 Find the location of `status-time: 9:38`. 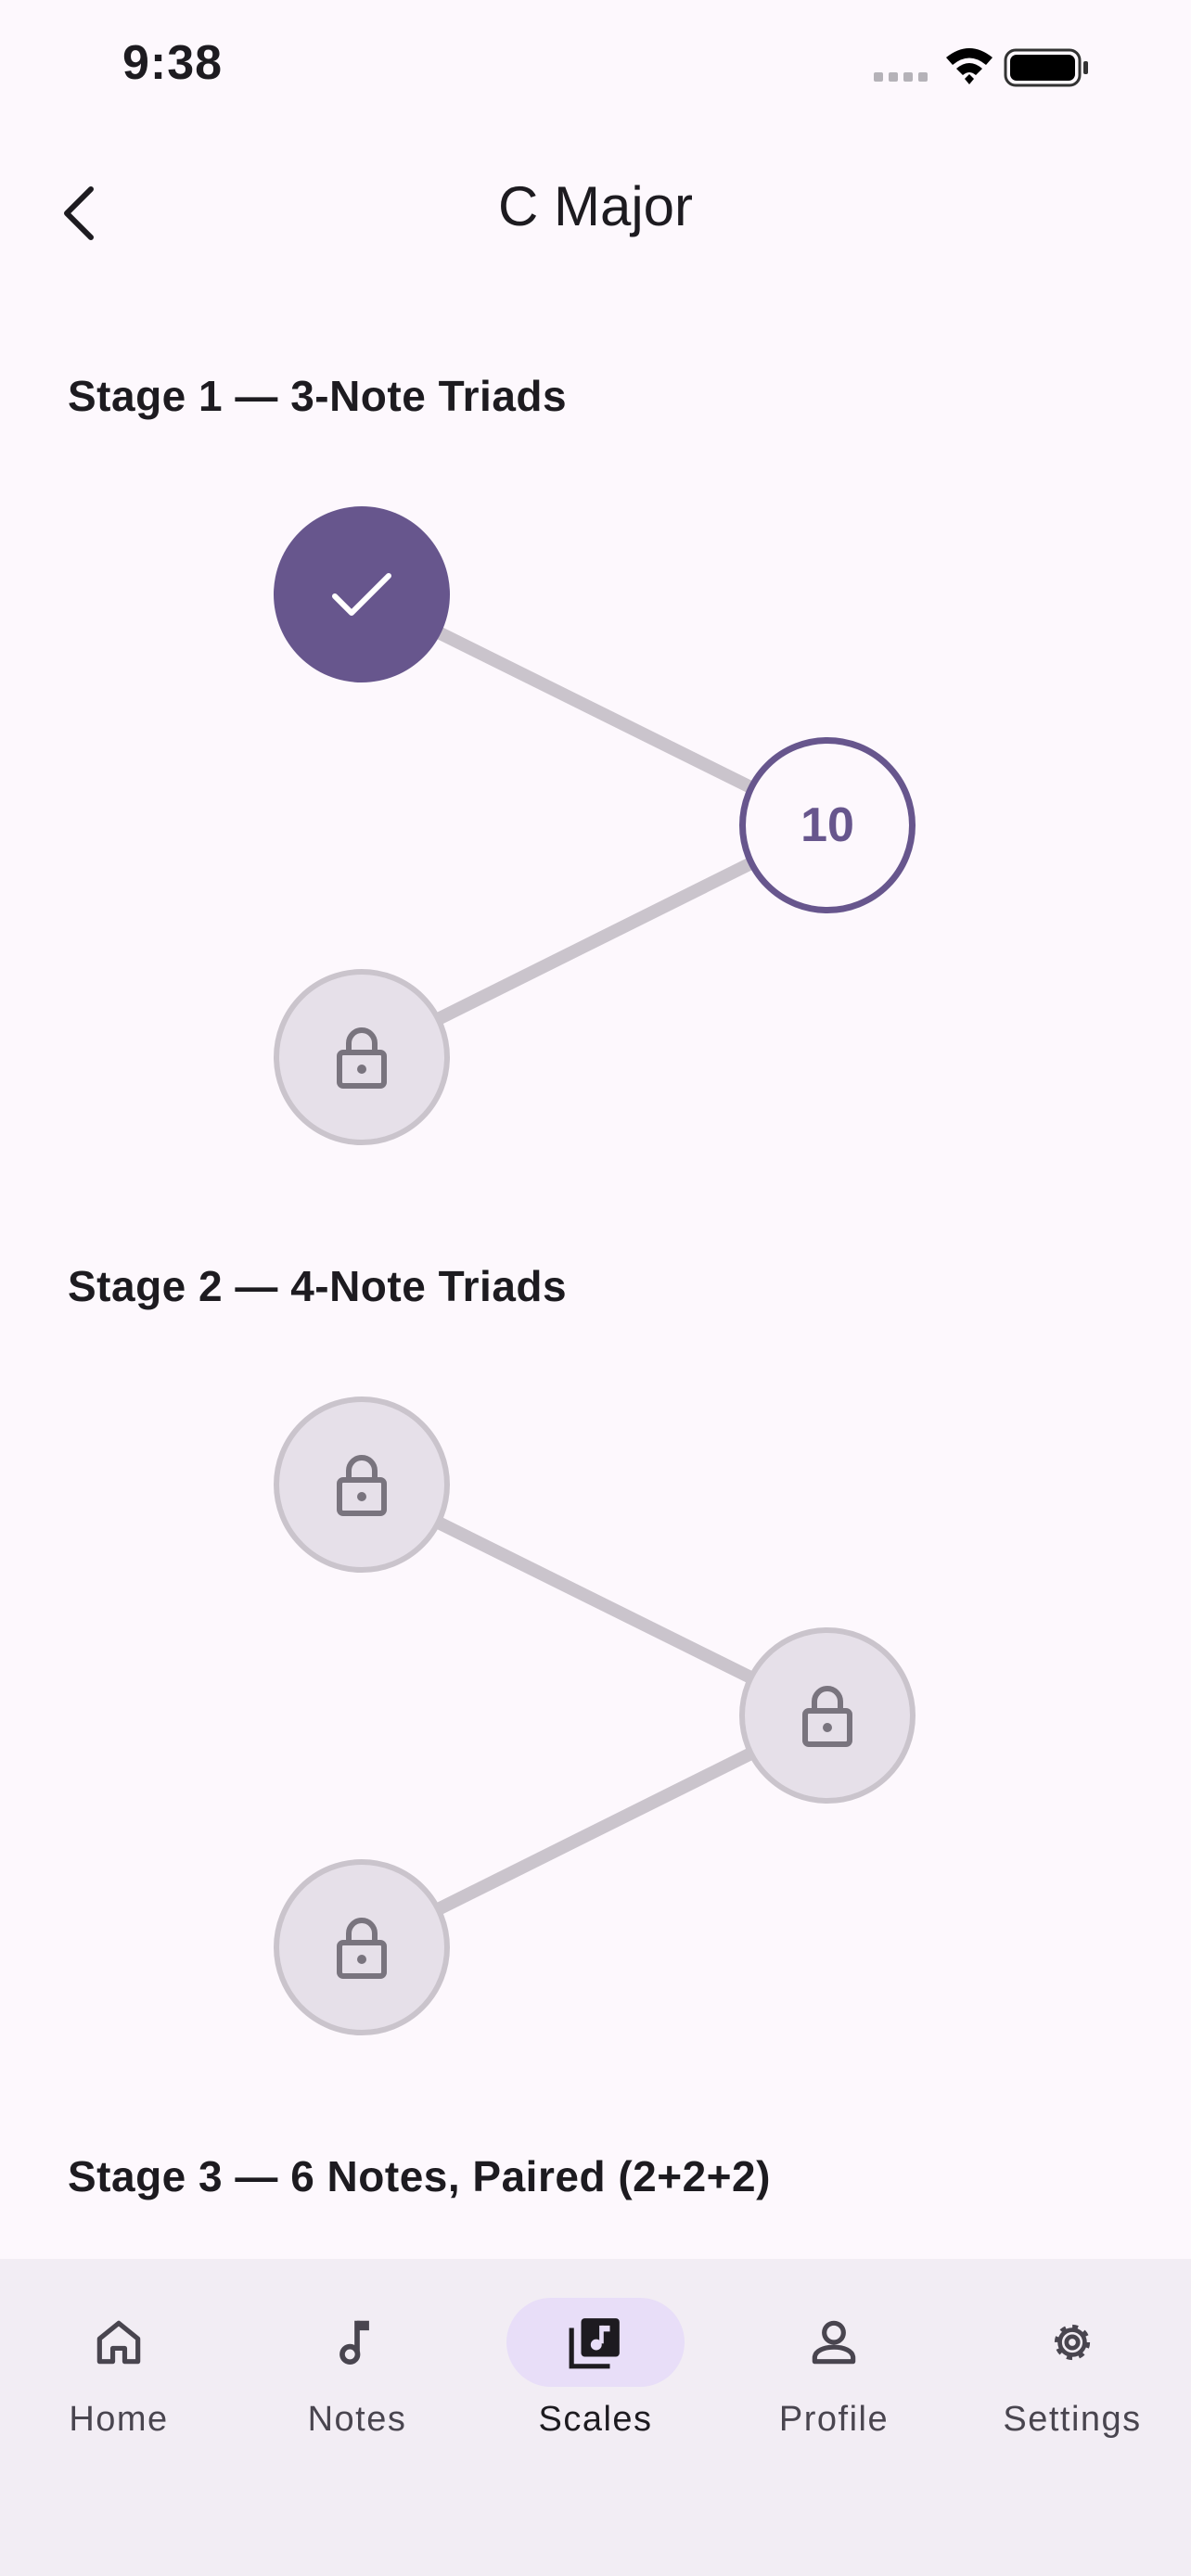

status-time: 9:38 is located at coordinates (173, 63).